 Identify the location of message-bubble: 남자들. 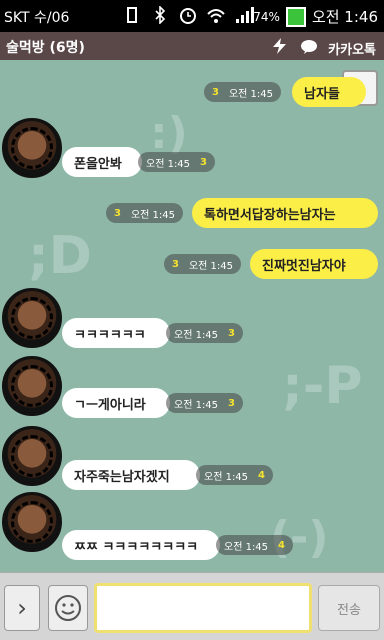
(329, 92).